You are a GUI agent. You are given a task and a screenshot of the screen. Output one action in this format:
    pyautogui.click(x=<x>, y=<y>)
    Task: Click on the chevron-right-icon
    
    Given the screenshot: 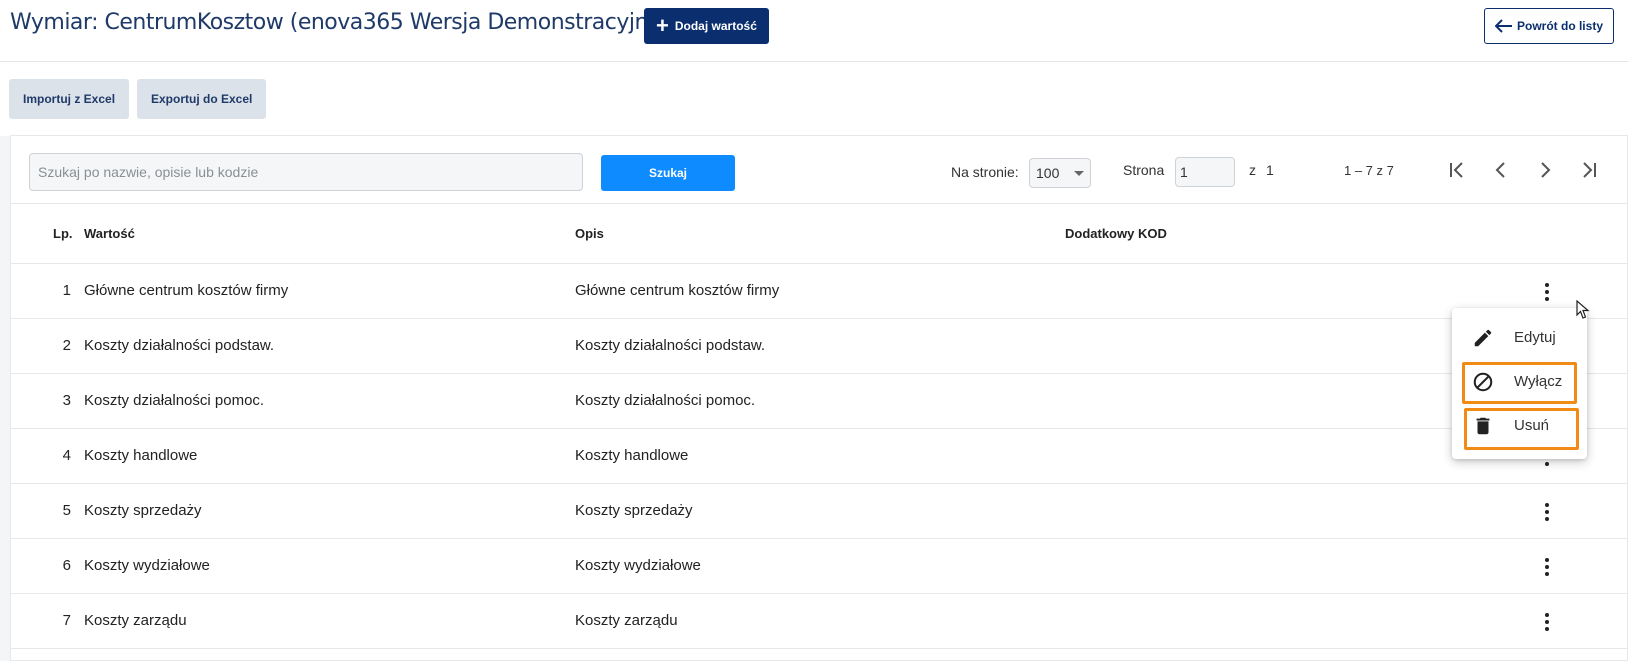 What is the action you would take?
    pyautogui.click(x=1546, y=170)
    